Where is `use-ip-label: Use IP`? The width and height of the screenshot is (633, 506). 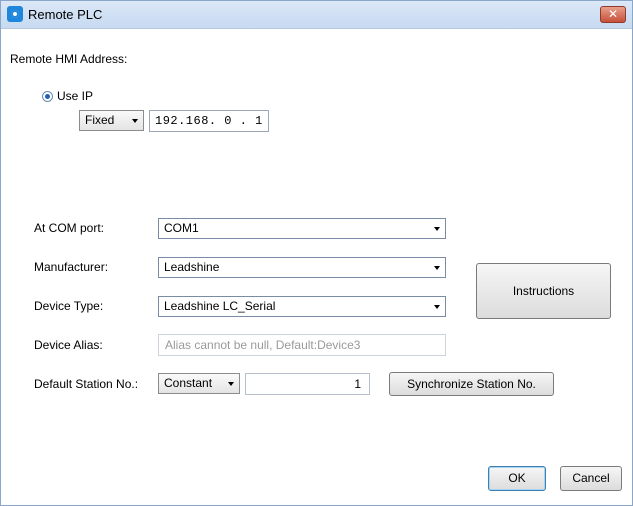 use-ip-label: Use IP is located at coordinates (75, 96).